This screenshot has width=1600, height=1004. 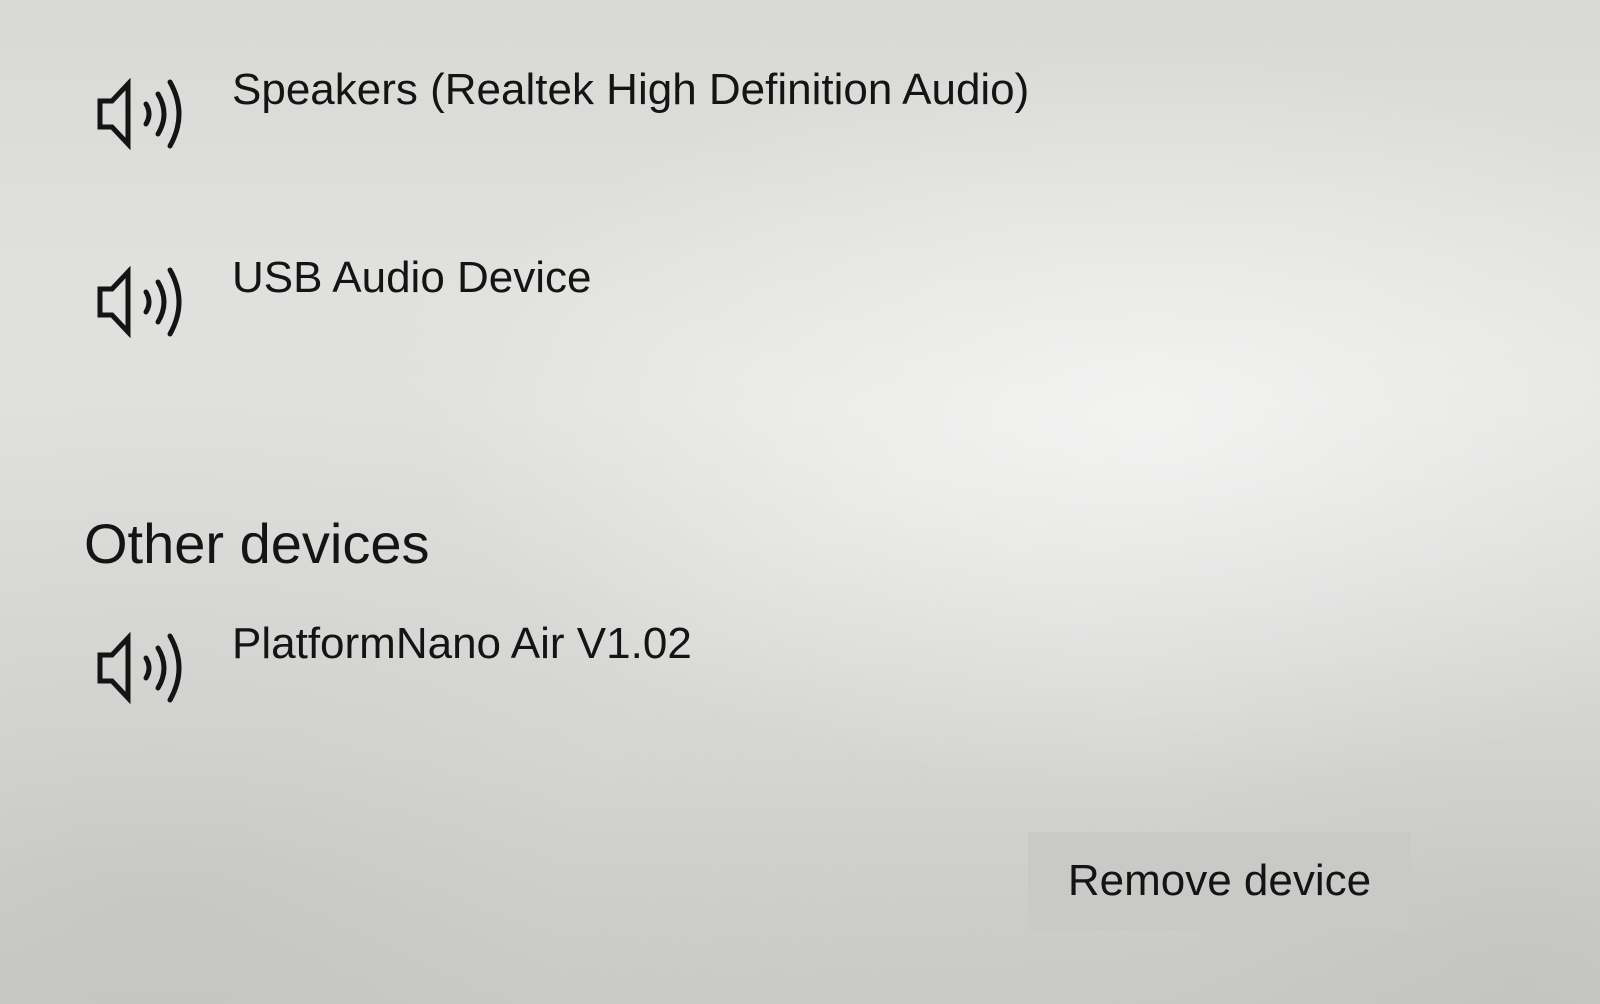 I want to click on remove-device-button: Remove device, so click(x=1219, y=881).